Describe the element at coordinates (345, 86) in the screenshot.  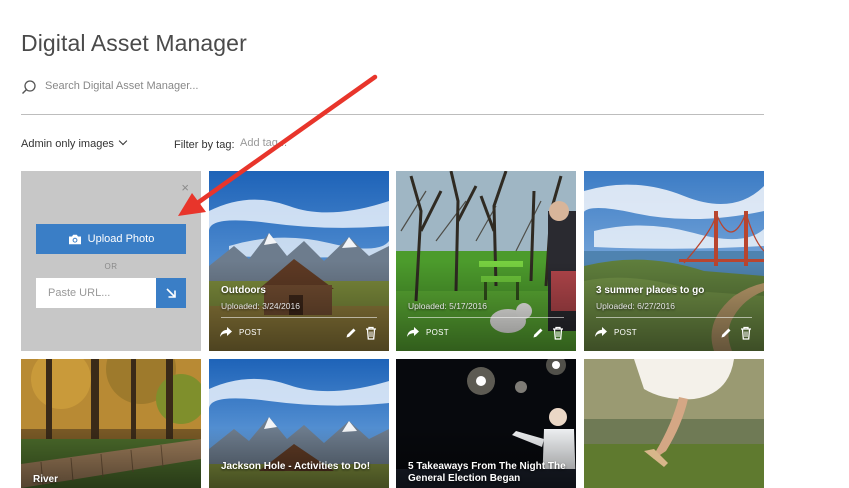
I see `search-input` at that location.